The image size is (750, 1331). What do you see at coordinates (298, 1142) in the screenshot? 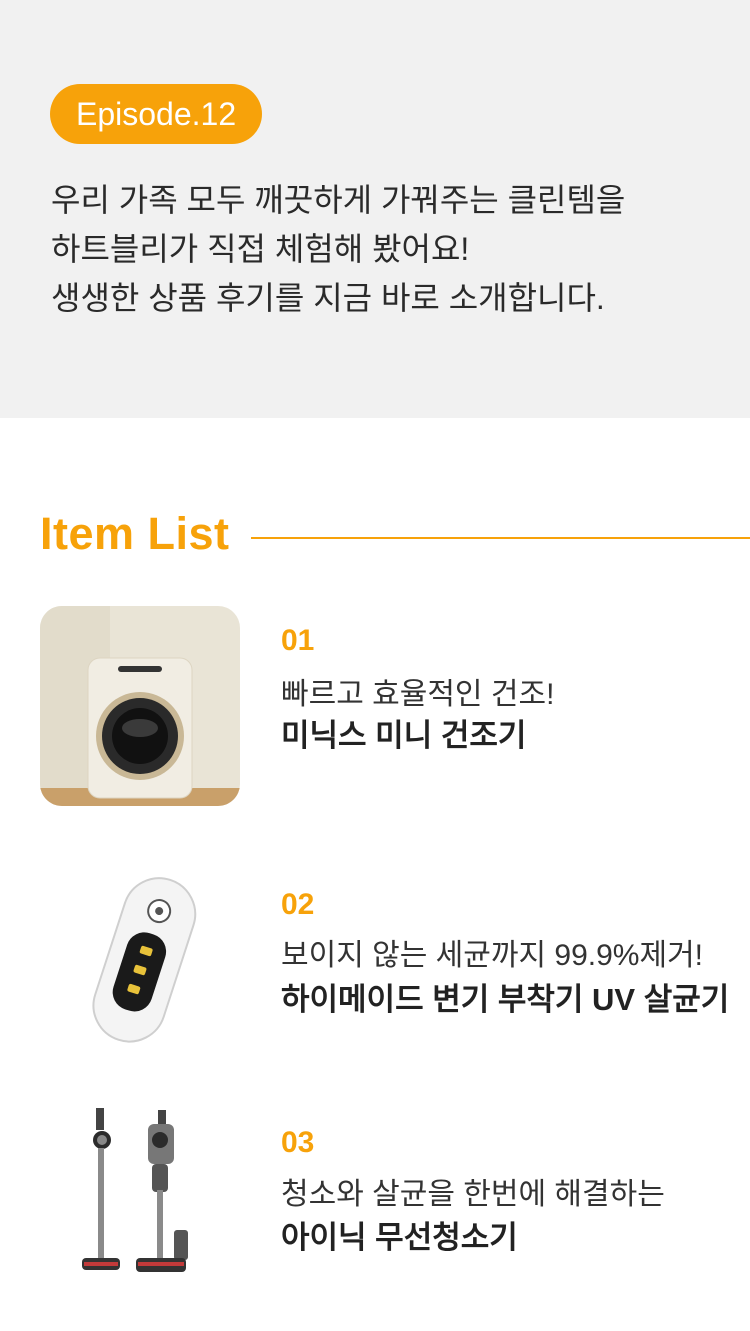
I see `item-number: 03` at bounding box center [298, 1142].